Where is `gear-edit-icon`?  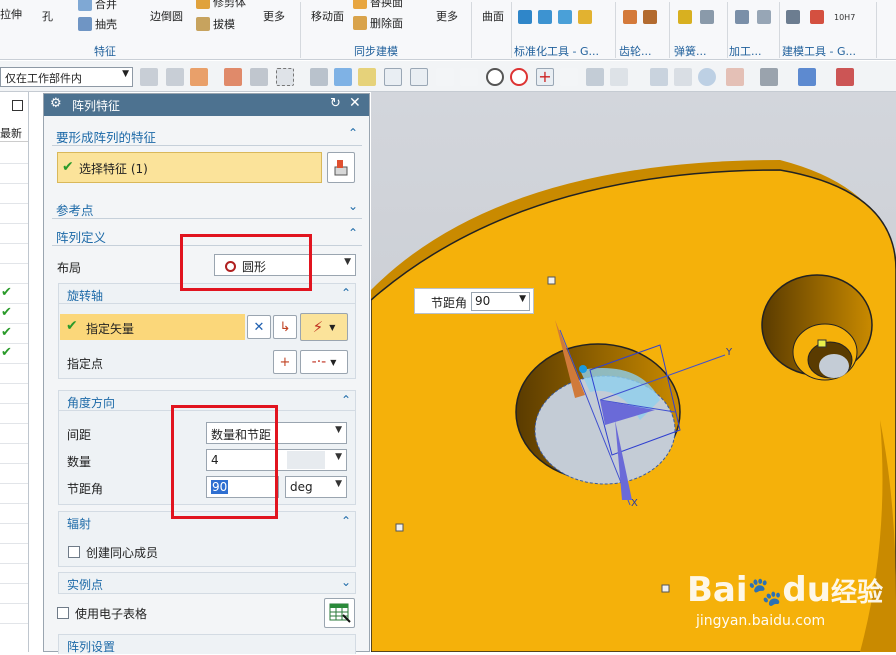 gear-edit-icon is located at coordinates (650, 17).